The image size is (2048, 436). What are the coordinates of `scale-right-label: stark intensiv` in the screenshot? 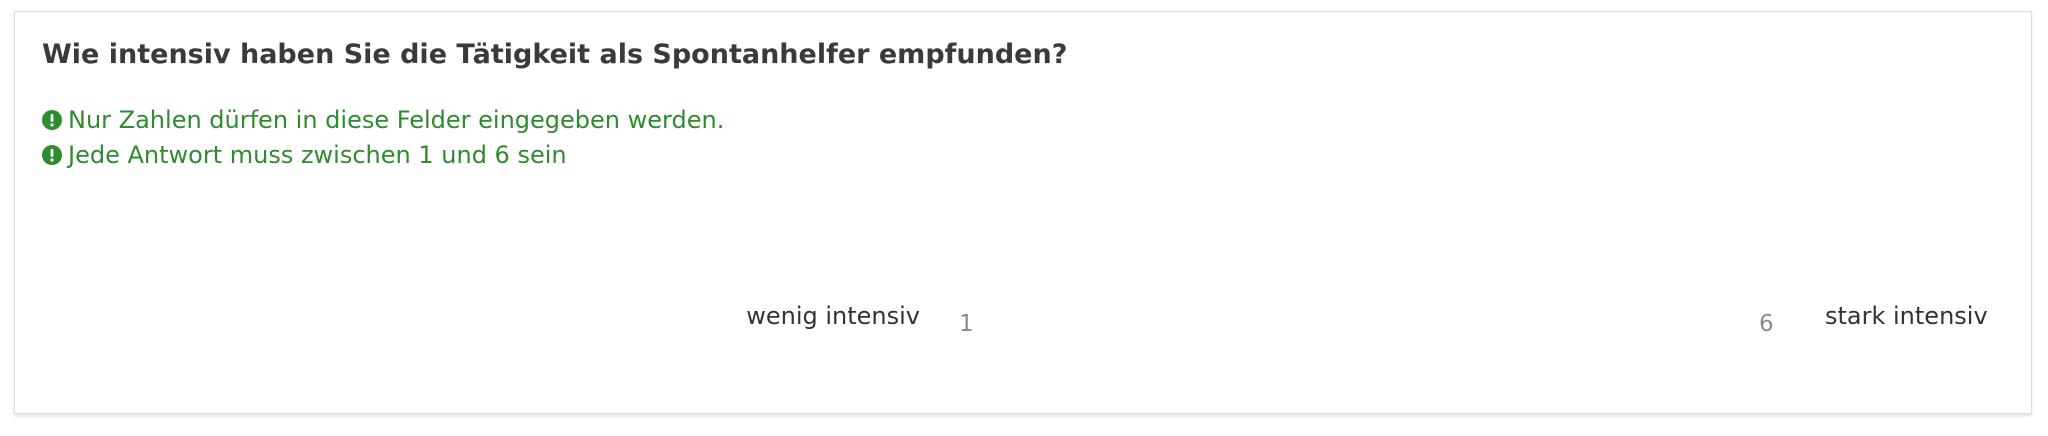 It's located at (1906, 316).